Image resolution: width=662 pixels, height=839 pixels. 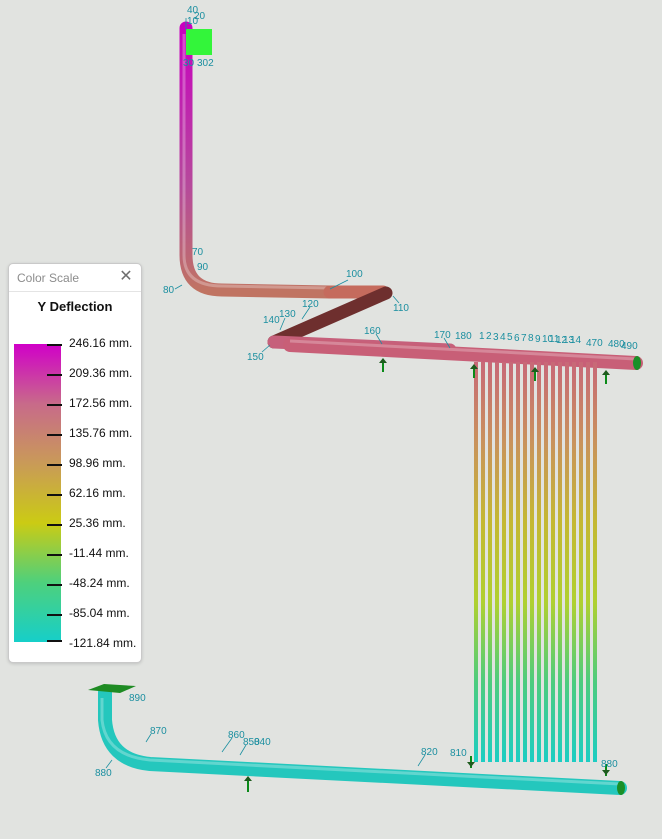 I want to click on node-label: 890, so click(x=137, y=698).